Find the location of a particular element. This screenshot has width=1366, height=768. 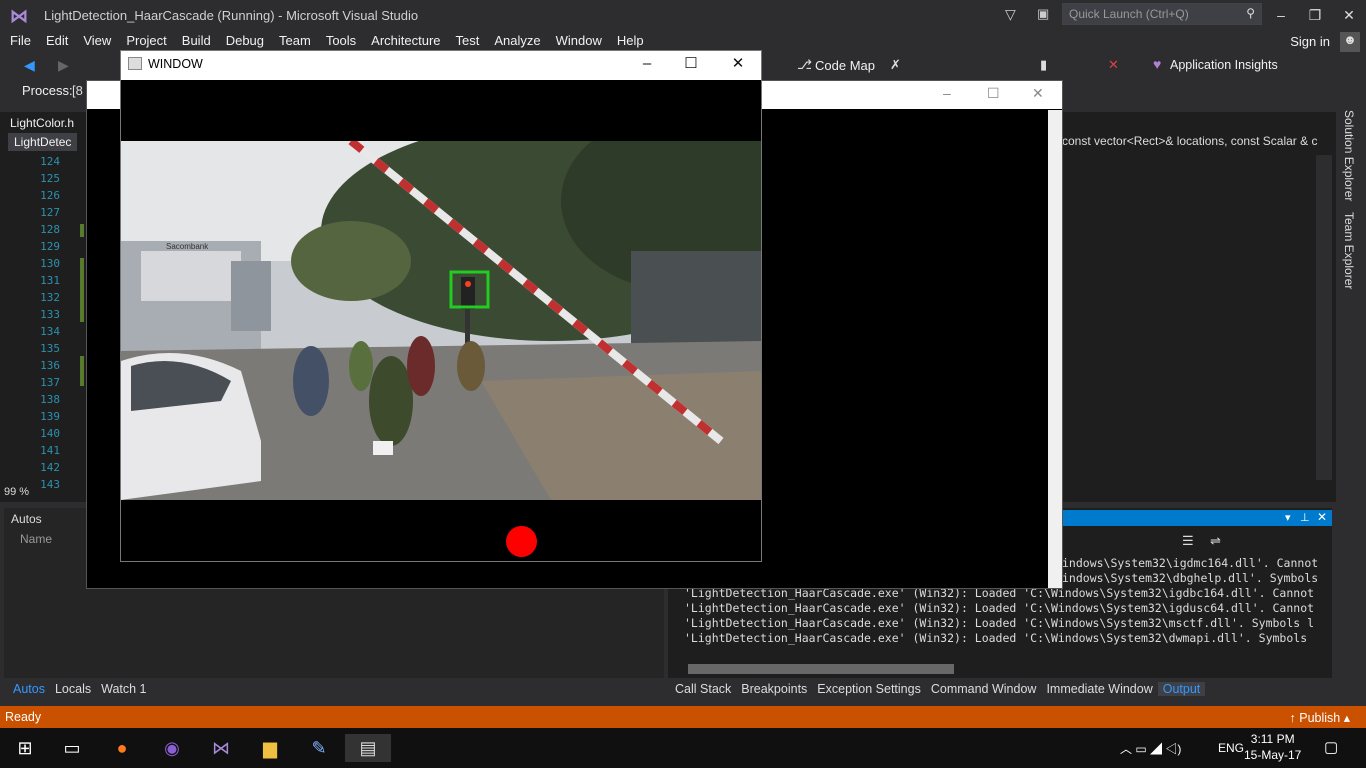

panel-dropdown-icon: ▾ is located at coordinates (1288, 517).